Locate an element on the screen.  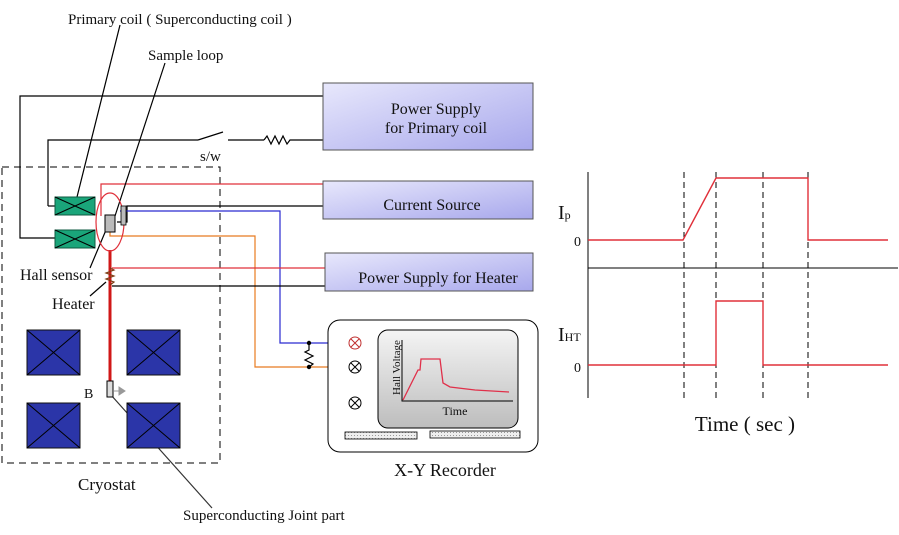
joint-label: Superconducting Joint part is located at coordinates (264, 516).